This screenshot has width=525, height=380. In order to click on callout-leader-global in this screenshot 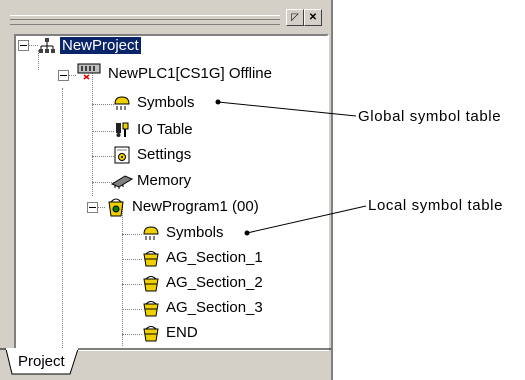, I will do `click(287, 109)`.